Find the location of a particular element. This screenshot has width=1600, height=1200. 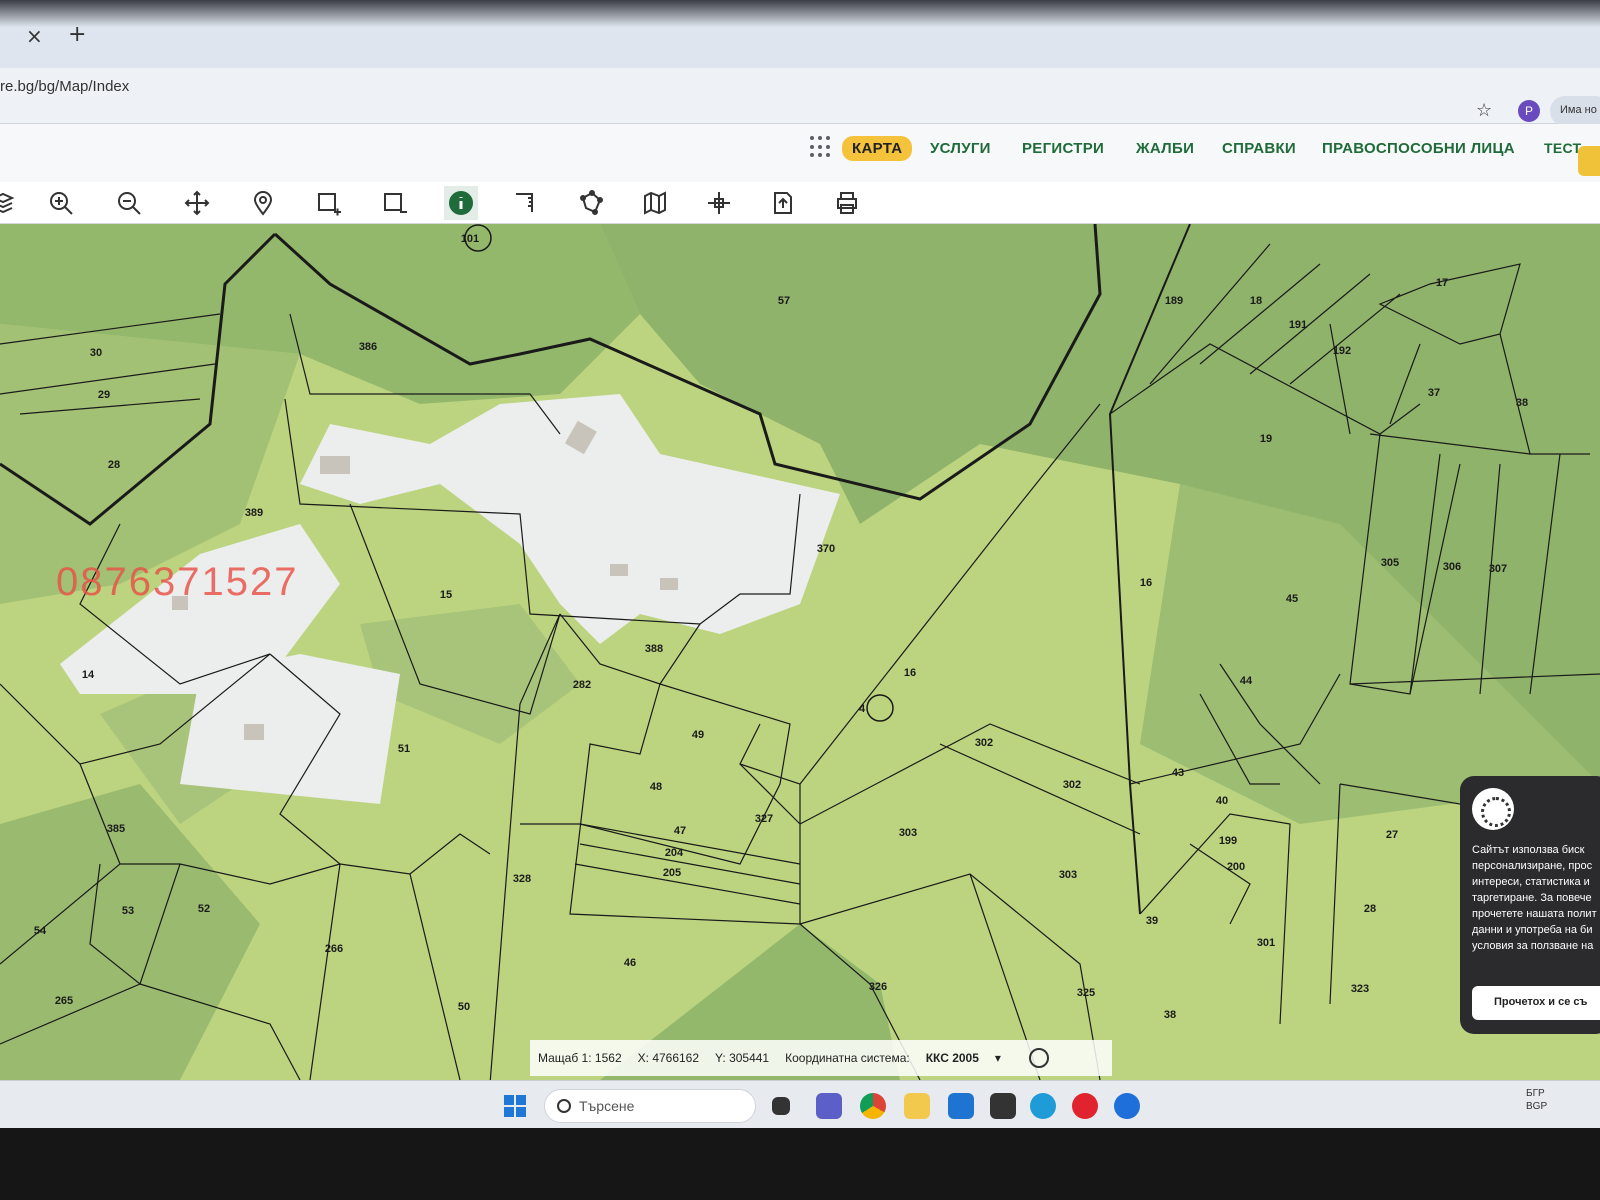

scale-label: Мащаб 1: is located at coordinates (565, 1058).